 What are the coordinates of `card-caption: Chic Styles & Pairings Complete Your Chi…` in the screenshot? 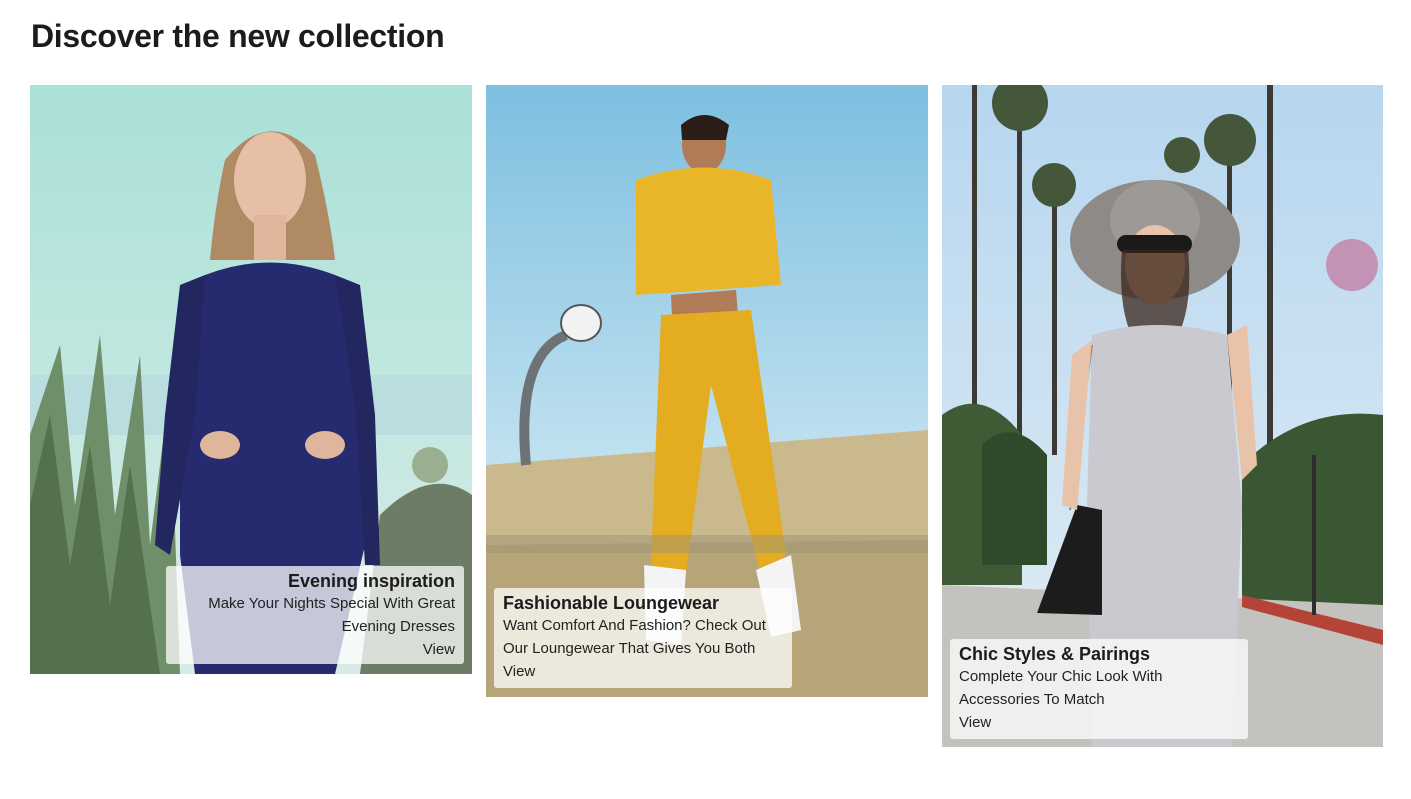 It's located at (1099, 689).